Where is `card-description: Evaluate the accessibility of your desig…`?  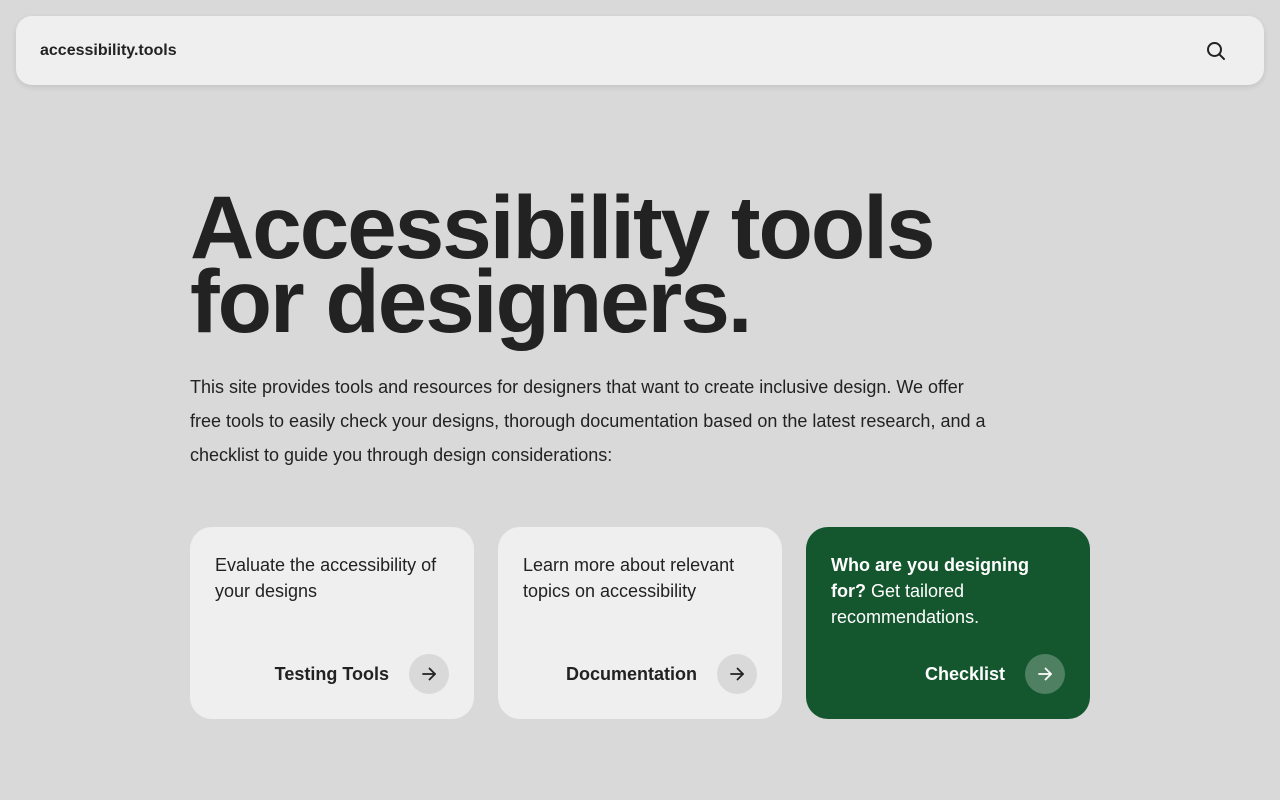
card-description: Evaluate the accessibility of your desig… is located at coordinates (326, 578).